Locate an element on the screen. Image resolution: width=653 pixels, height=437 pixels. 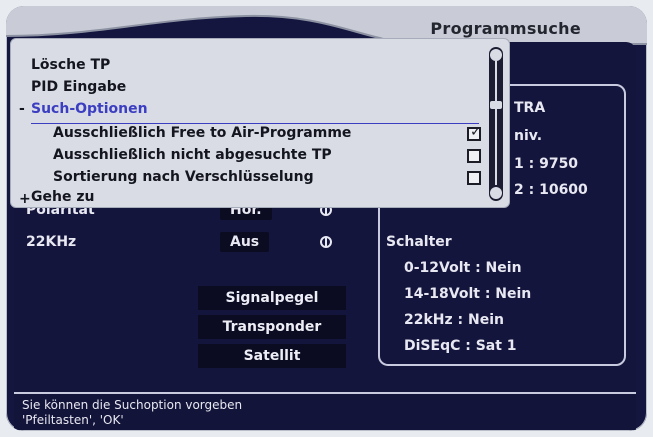
switch-22khz: 22kHz : Nein is located at coordinates (454, 320).